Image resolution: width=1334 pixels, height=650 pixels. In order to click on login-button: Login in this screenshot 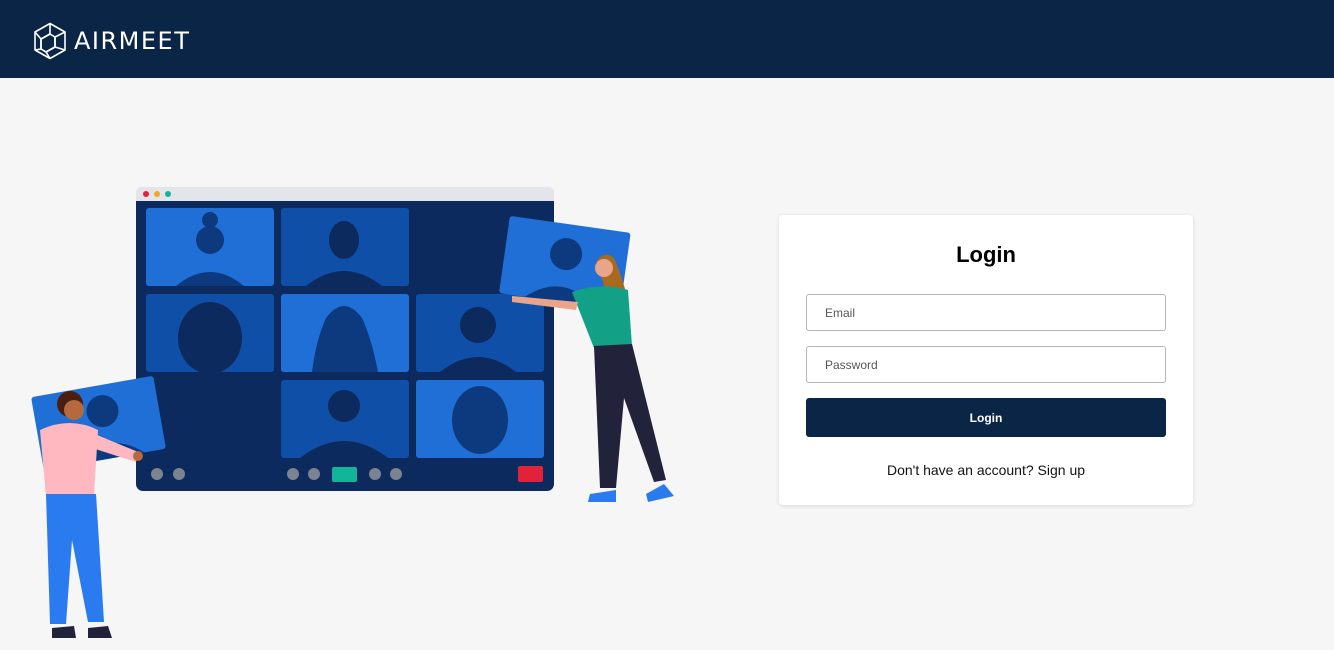, I will do `click(986, 417)`.